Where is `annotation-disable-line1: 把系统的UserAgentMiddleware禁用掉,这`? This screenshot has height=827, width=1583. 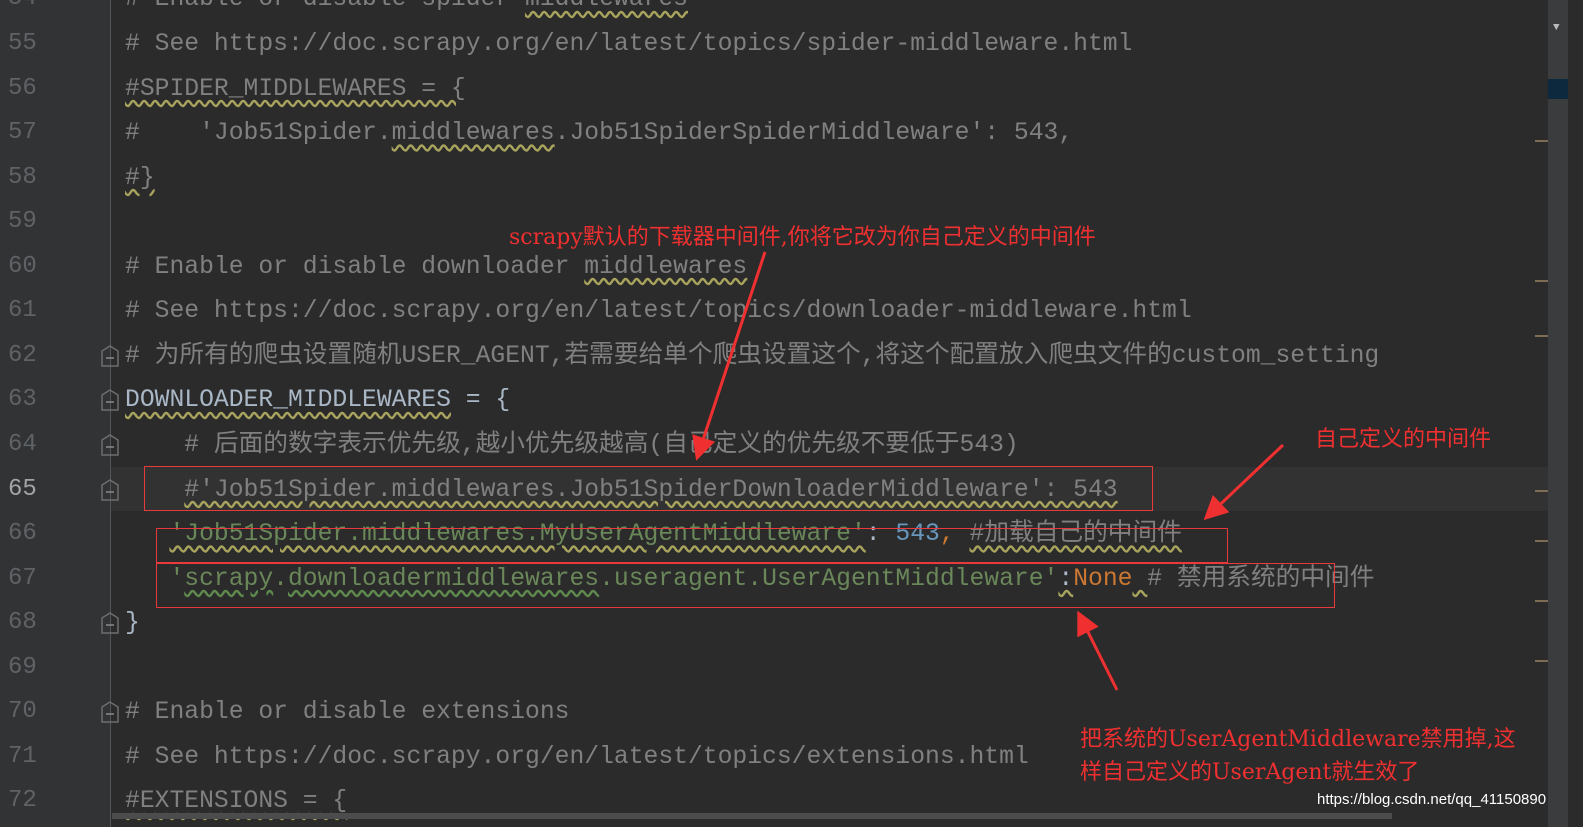 annotation-disable-line1: 把系统的UserAgentMiddleware禁用掉,这 is located at coordinates (1298, 739).